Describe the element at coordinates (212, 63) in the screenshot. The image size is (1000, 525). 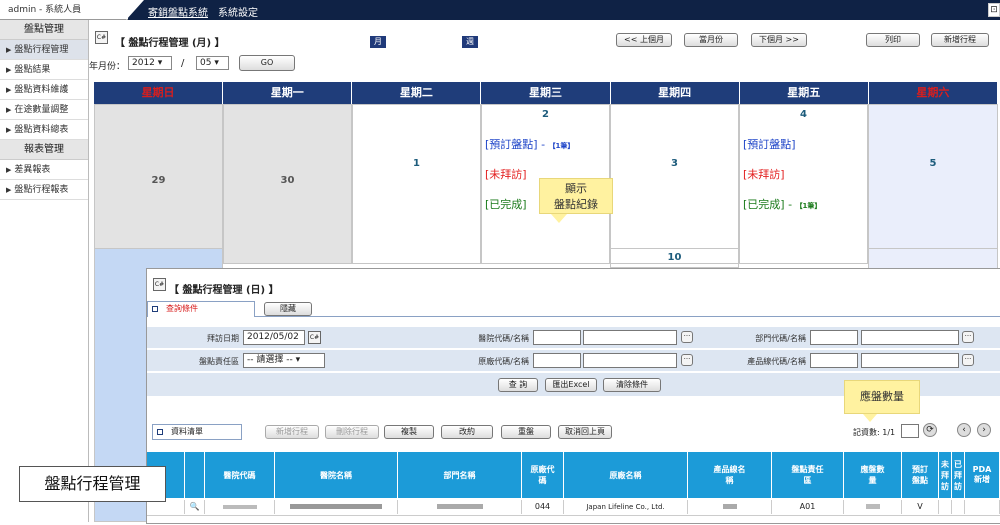
I see `month-select: 05 ▾` at that location.